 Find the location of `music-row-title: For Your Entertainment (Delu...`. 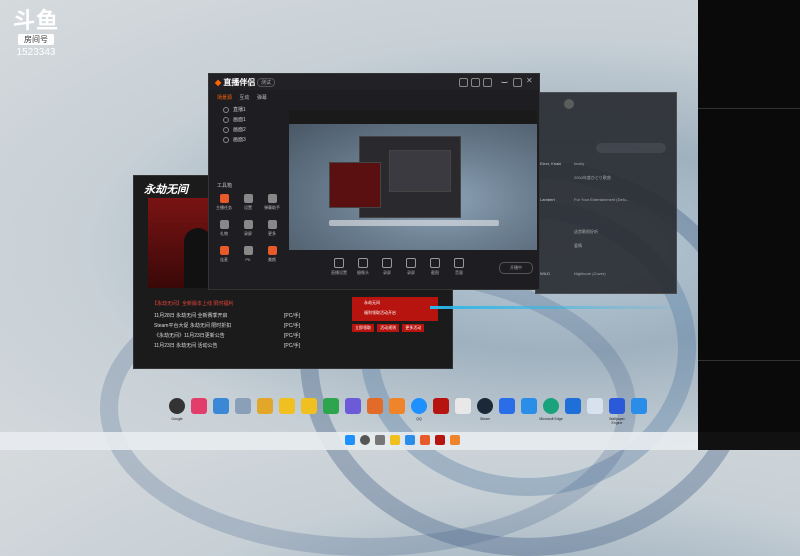

music-row-title: For Your Entertainment (Delu... is located at coordinates (602, 199).